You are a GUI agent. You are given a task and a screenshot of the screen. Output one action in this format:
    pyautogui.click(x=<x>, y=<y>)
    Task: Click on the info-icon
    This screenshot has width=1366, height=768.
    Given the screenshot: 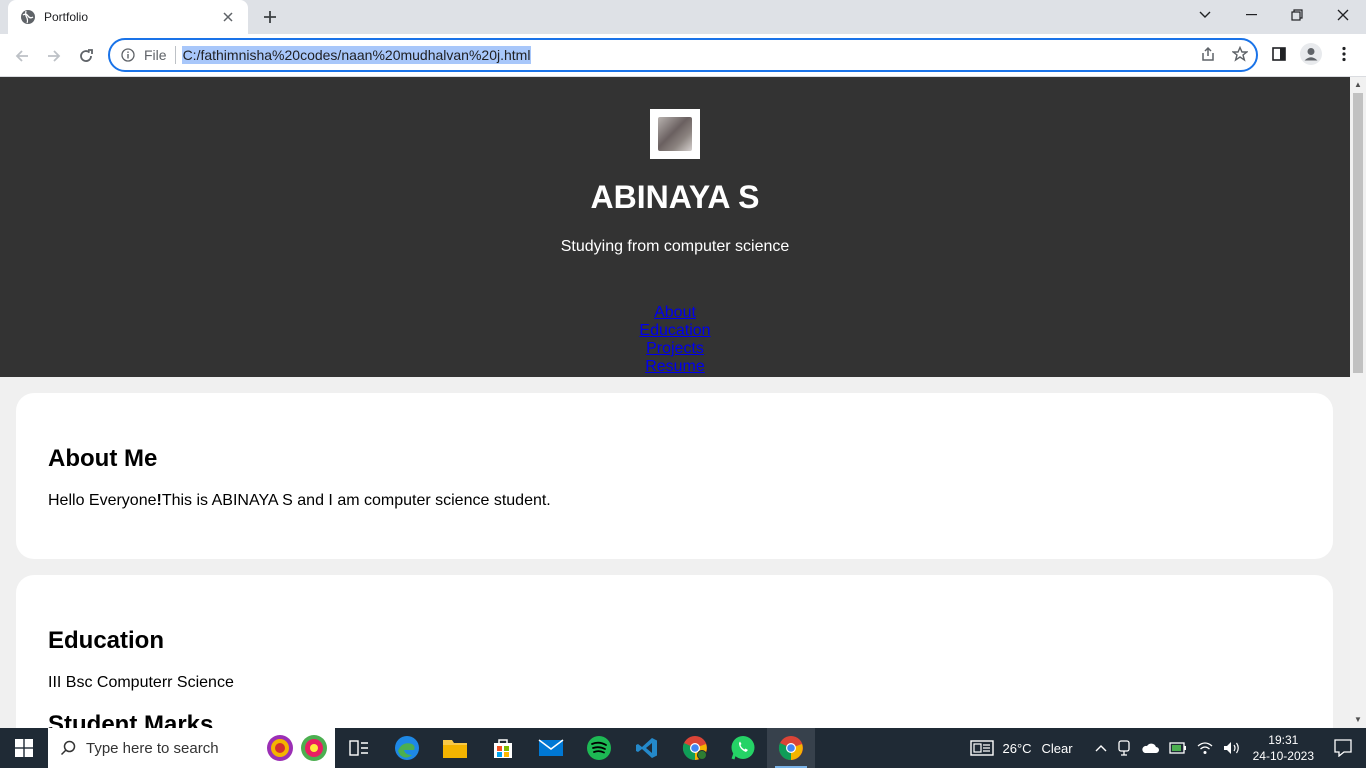 What is the action you would take?
    pyautogui.click(x=128, y=55)
    